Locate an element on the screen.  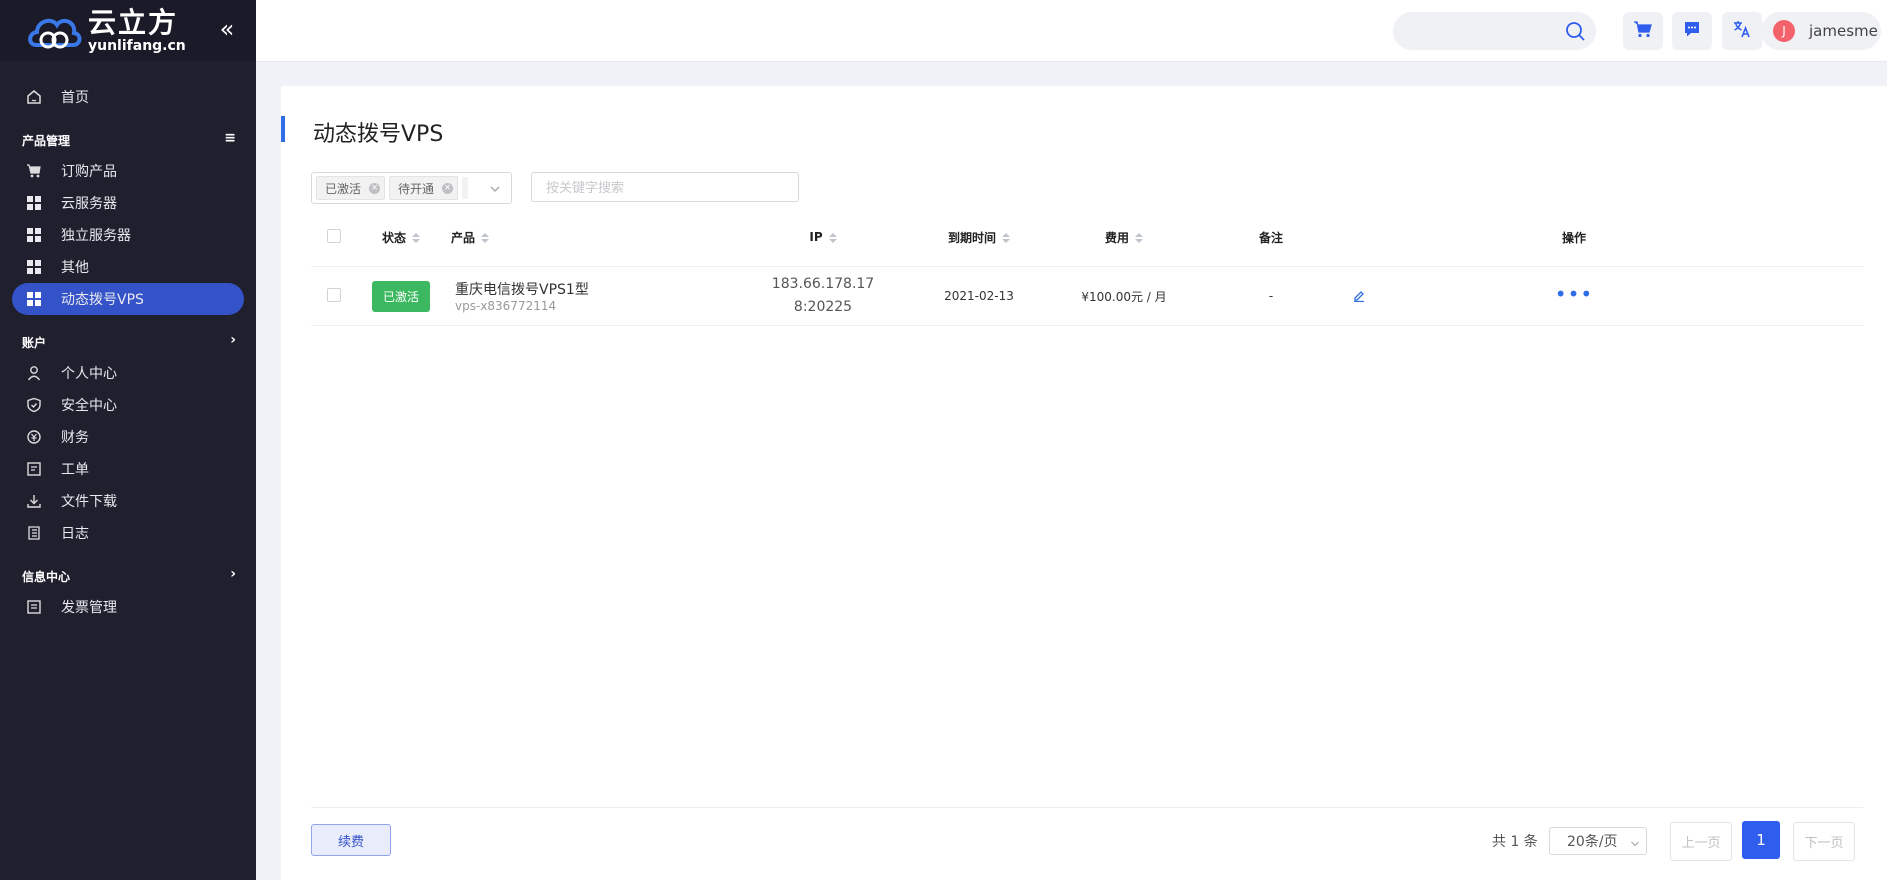
status-filter-select: 已激活 × 待开通 × is located at coordinates (411, 188).